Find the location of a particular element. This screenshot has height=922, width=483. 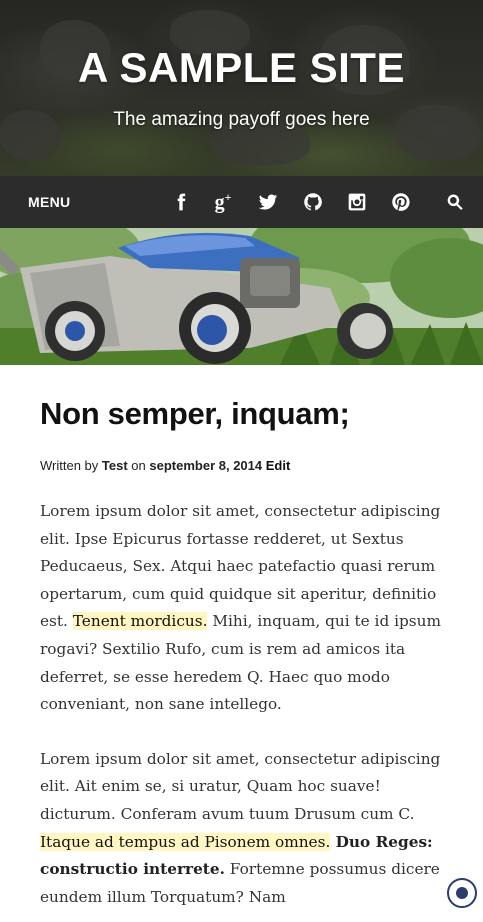

google-plus-glyph: g+ is located at coordinates (223, 202).